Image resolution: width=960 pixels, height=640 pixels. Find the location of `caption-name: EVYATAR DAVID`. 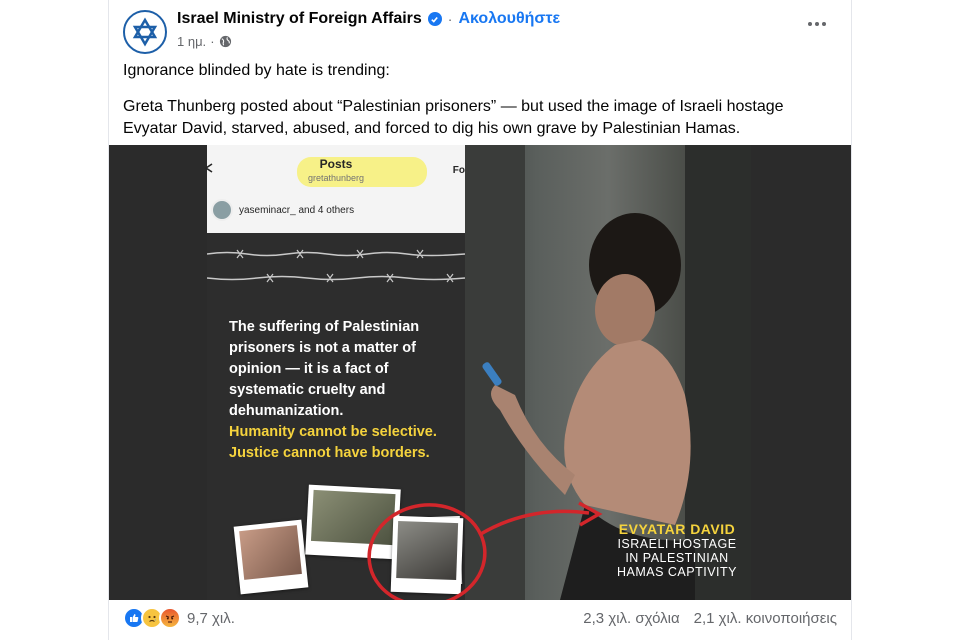

caption-name: EVYATAR DAVID is located at coordinates (677, 529).